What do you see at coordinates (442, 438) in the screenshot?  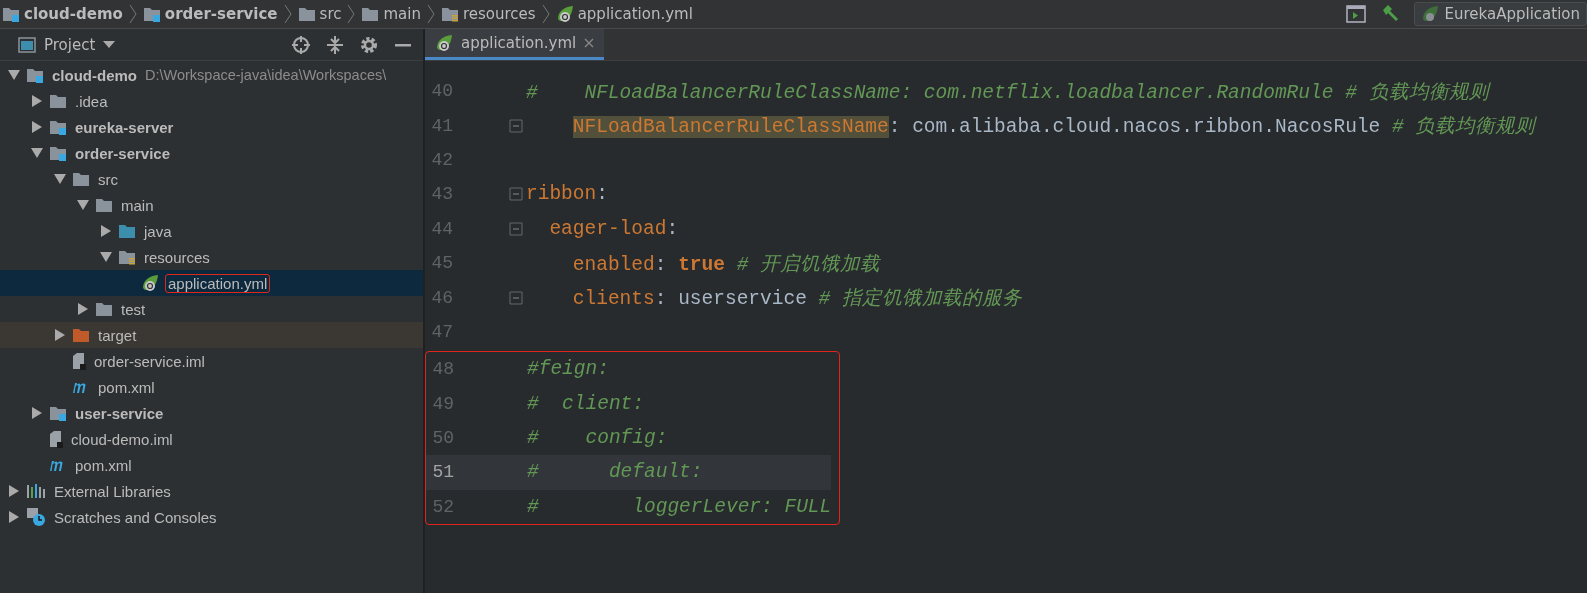 I see `line-number: 50` at bounding box center [442, 438].